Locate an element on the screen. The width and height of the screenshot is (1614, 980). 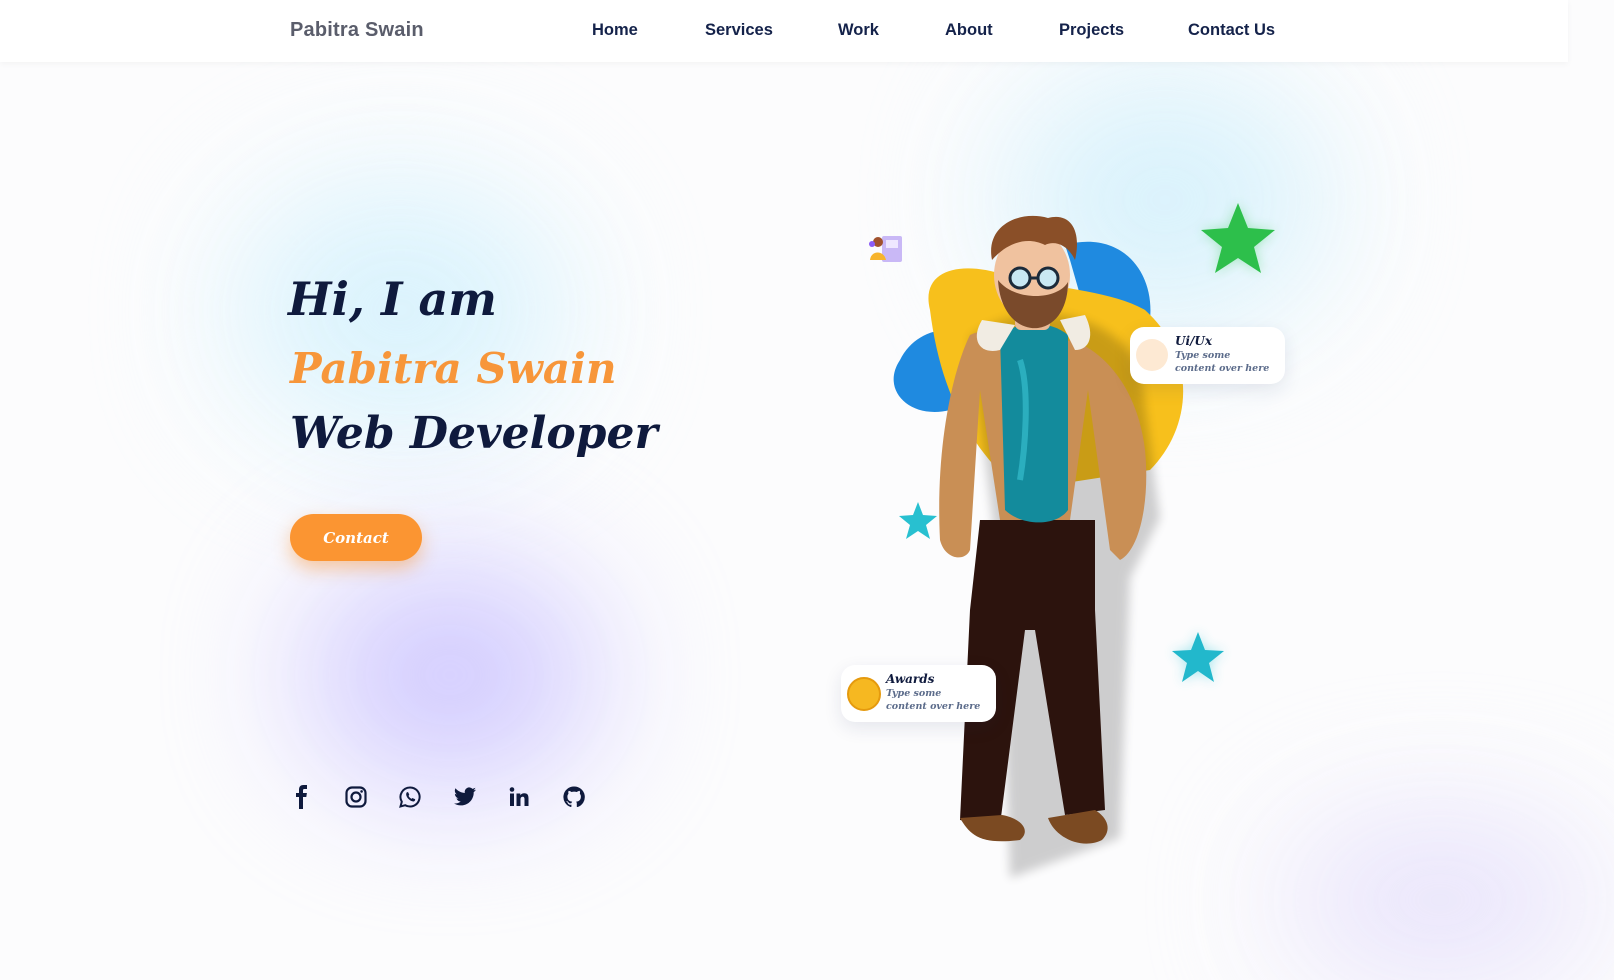
contact-button-label: Contact is located at coordinates (356, 537).